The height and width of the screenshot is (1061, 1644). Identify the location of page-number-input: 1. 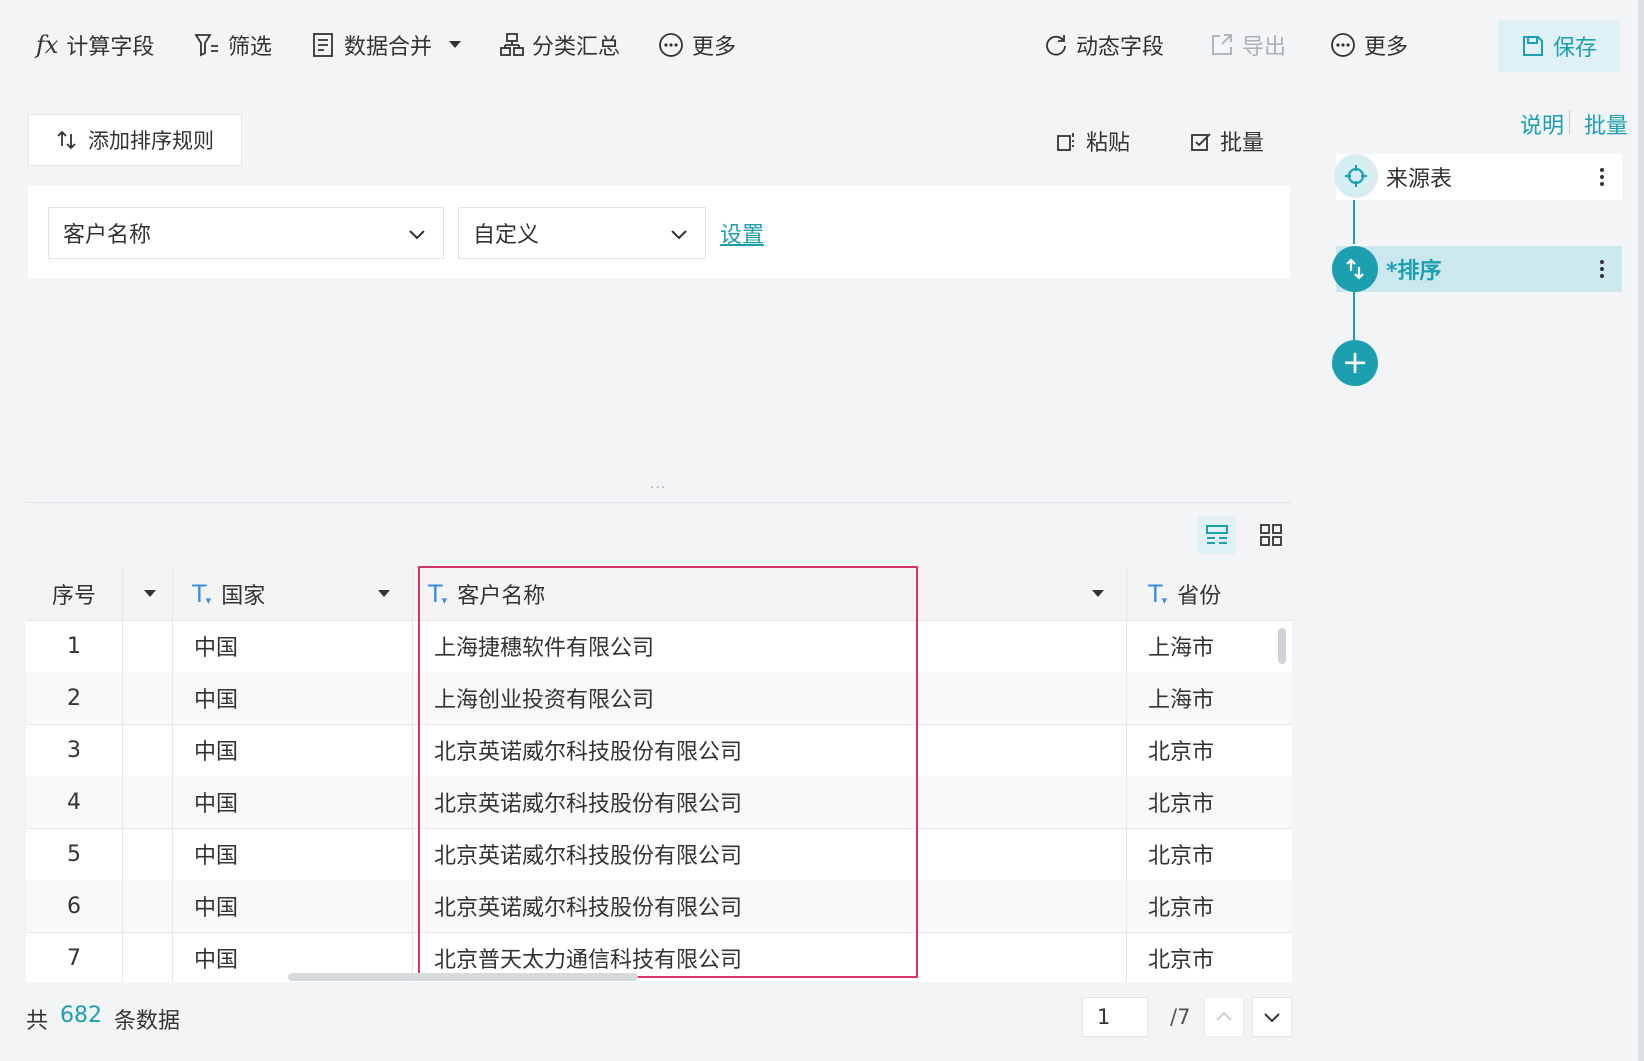
(1115, 1017).